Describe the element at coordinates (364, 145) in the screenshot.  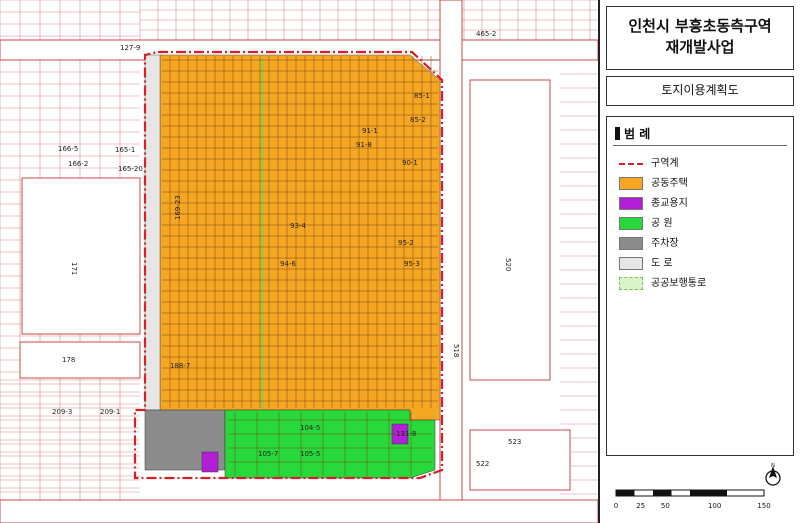
I see `map-label: 91-8` at that location.